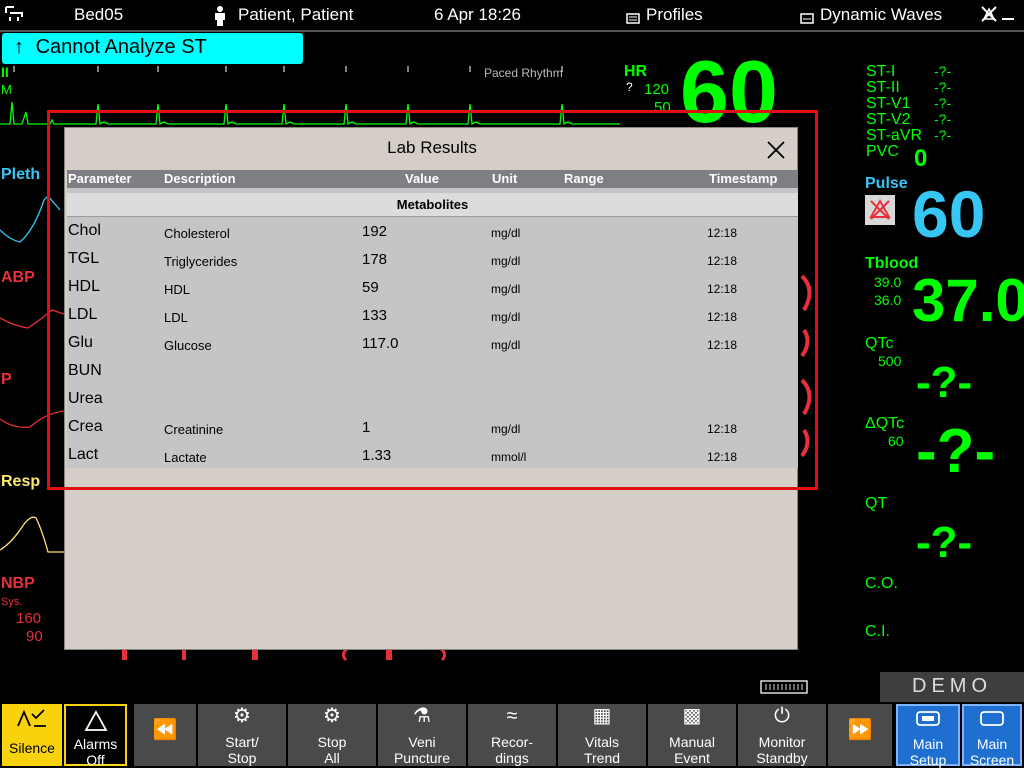 This screenshot has height=768, width=1024. Describe the element at coordinates (692, 750) in the screenshot. I see `manual-event-label: Manual Event` at that location.